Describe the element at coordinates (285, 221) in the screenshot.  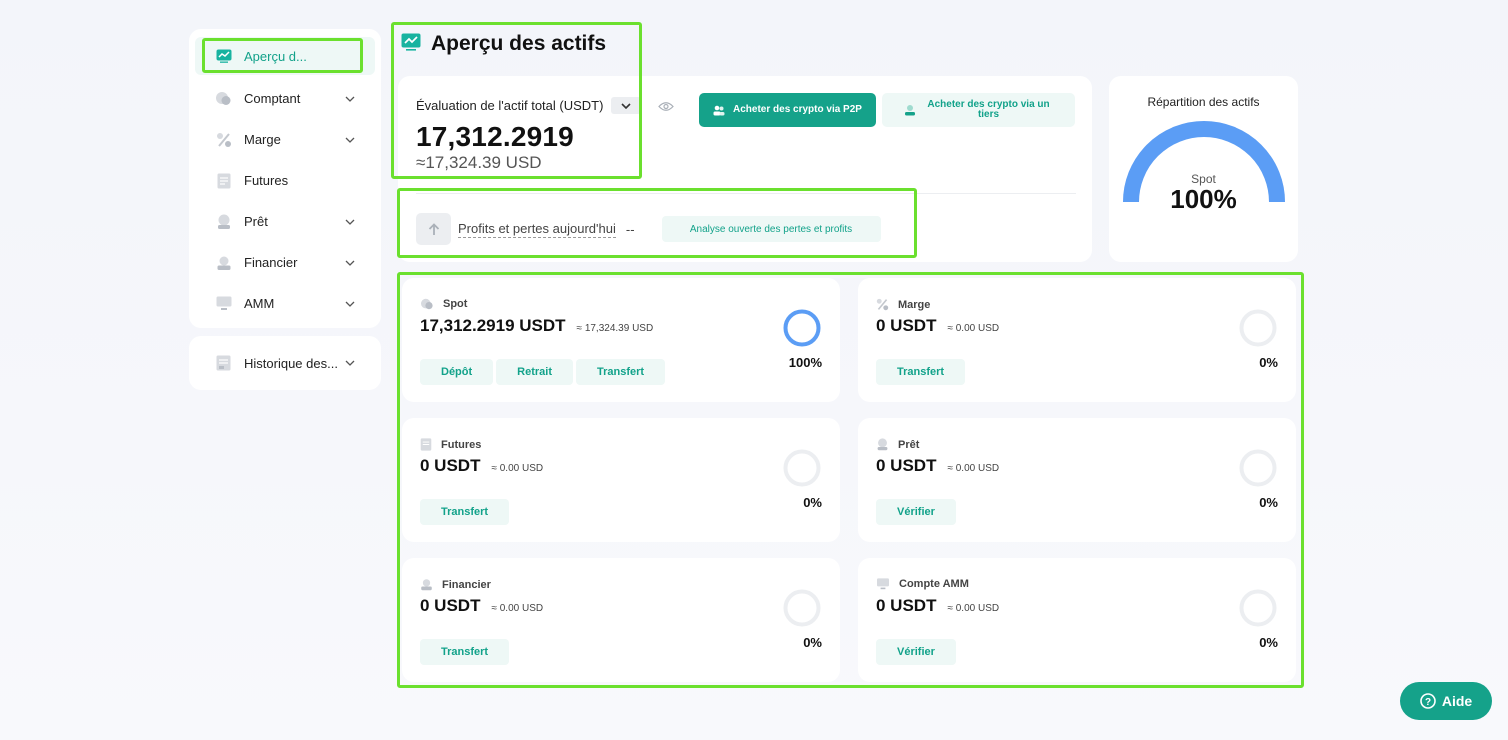
I see `sidebar-item-pret: Prêt` at that location.